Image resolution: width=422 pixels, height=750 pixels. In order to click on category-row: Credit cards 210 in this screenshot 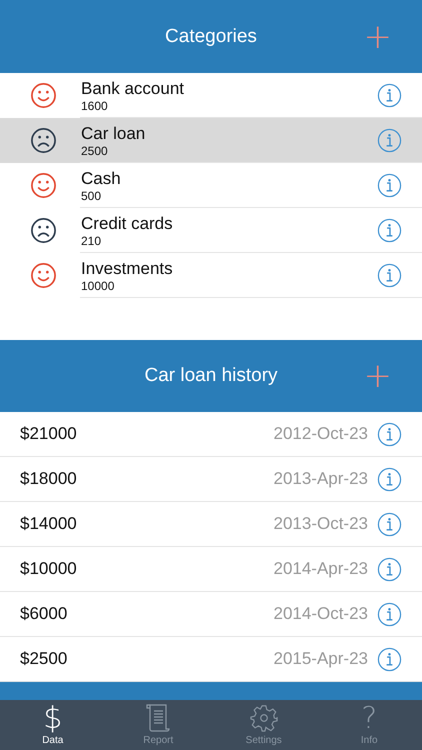, I will do `click(211, 230)`.